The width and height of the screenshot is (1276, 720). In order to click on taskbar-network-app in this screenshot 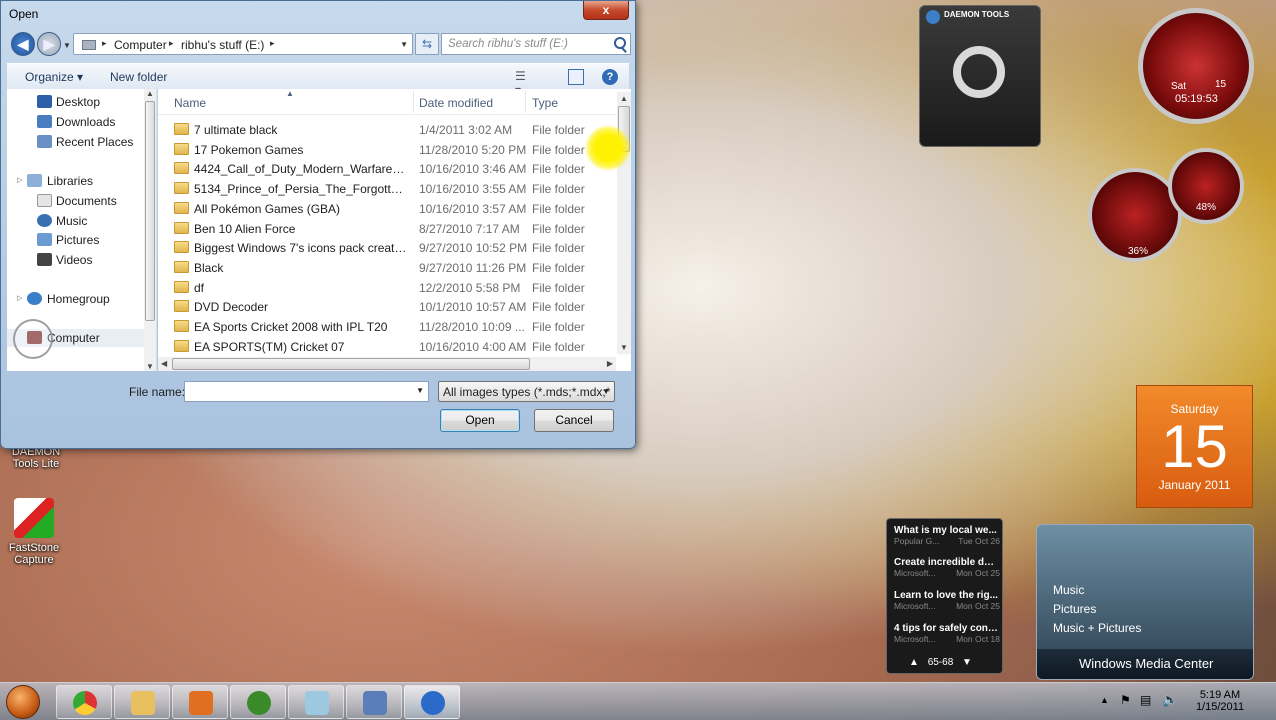, I will do `click(374, 702)`.